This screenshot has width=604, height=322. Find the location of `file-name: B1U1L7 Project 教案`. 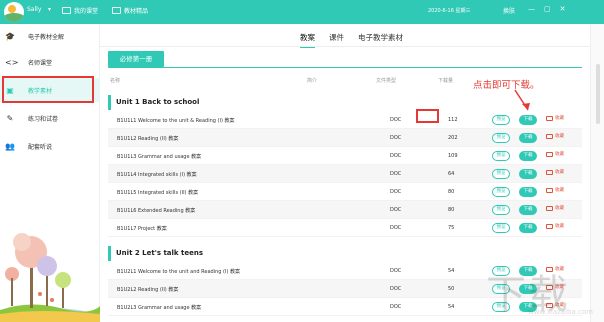

file-name: B1U1L7 Project 教案 is located at coordinates (142, 228).